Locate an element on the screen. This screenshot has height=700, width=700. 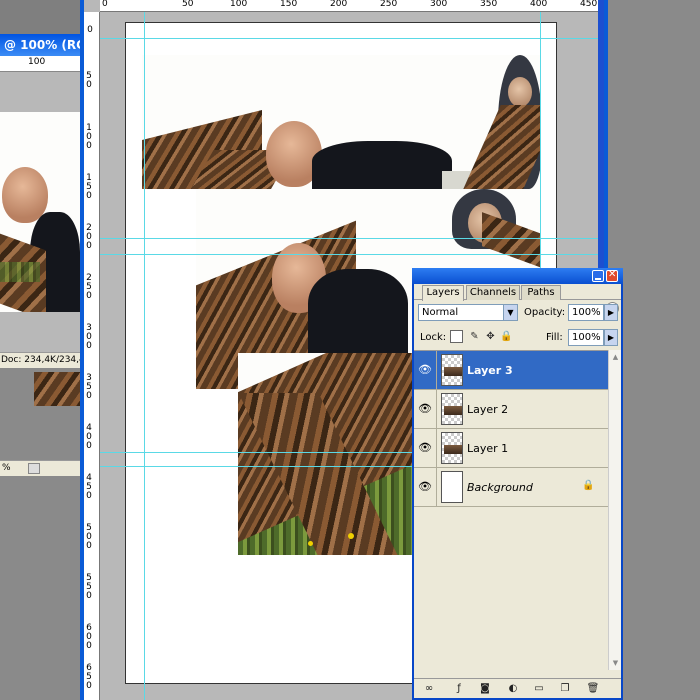
v-ruler-tick: 1 0 0 is located at coordinates (89, 137).